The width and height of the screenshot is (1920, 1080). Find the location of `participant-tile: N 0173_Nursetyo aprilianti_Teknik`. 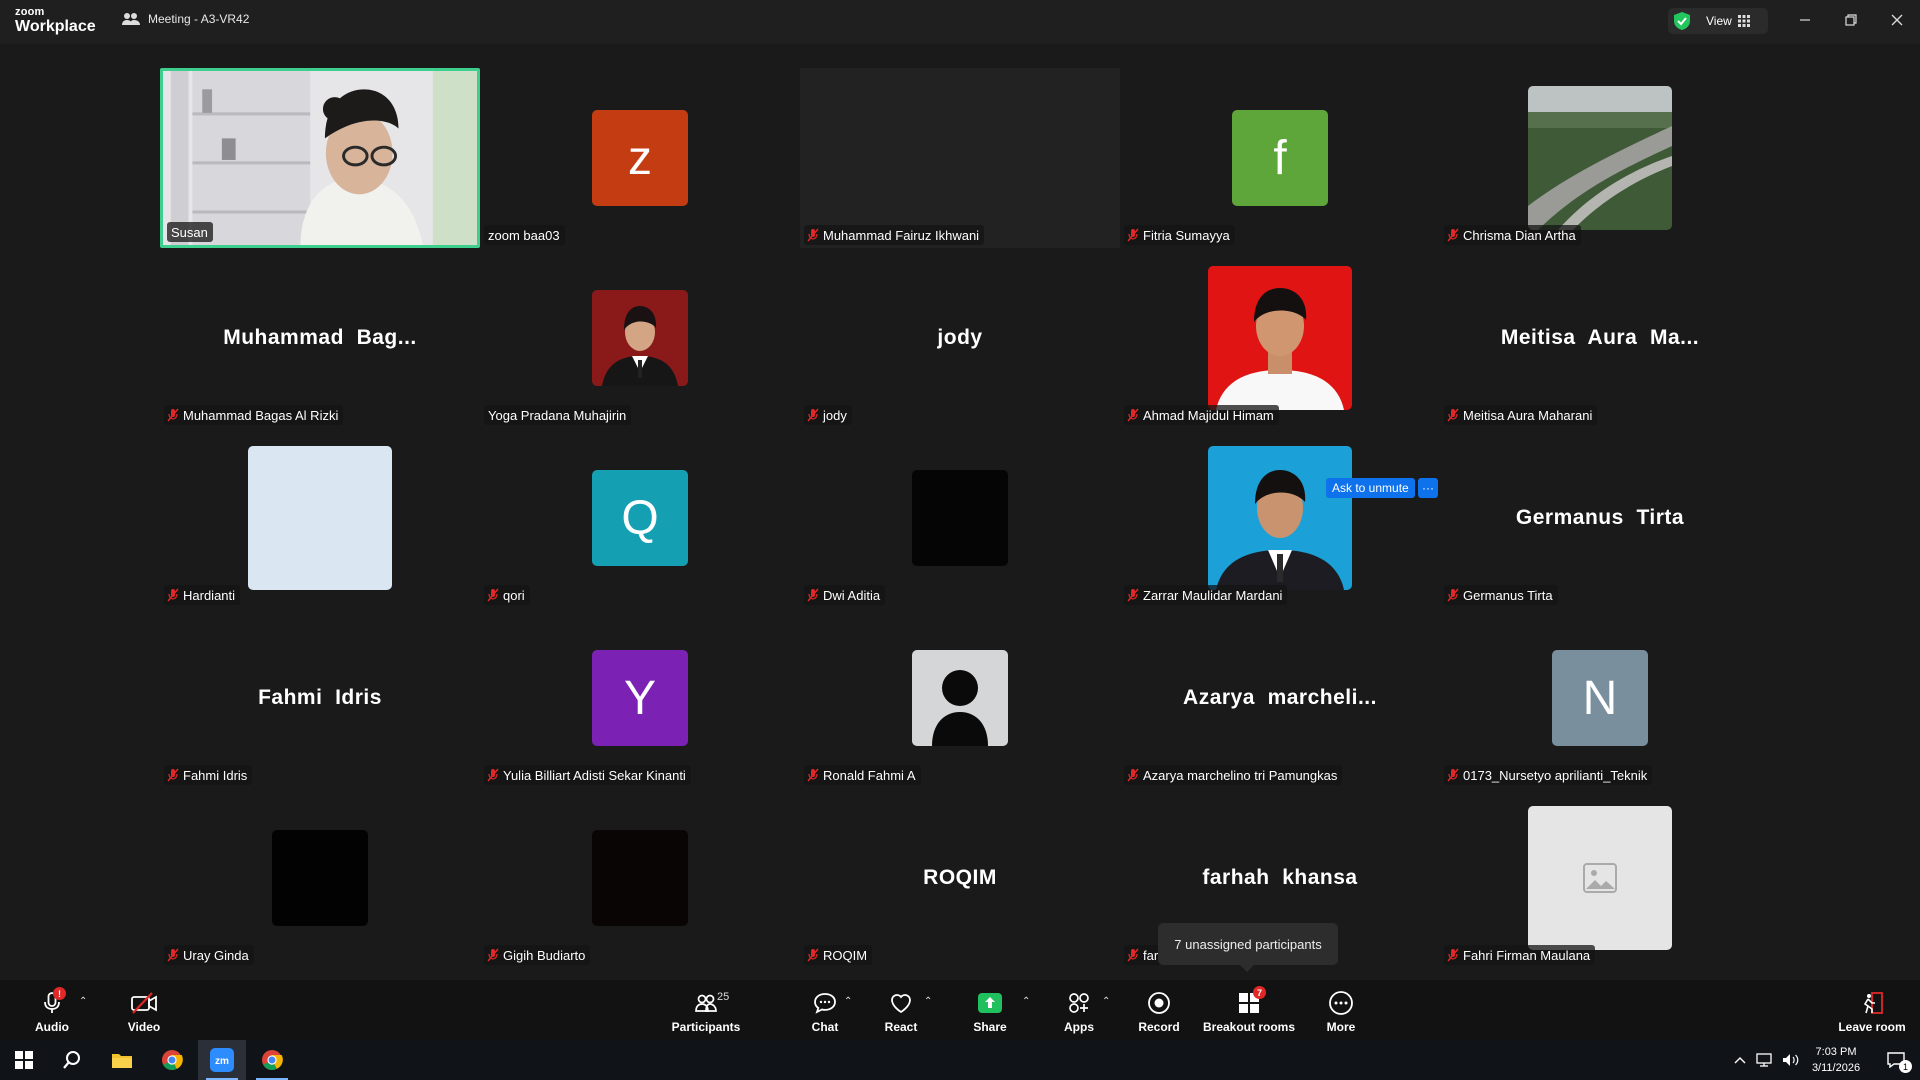

participant-tile: N 0173_Nursetyo aprilianti_Teknik is located at coordinates (1600, 698).